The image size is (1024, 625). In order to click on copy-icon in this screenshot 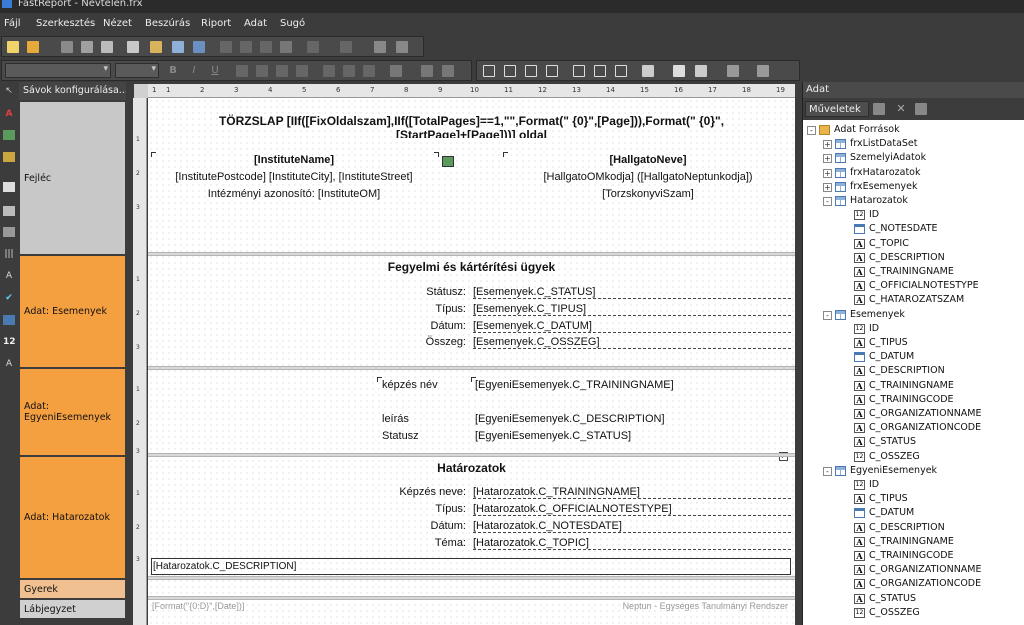, I will do `click(246, 47)`.